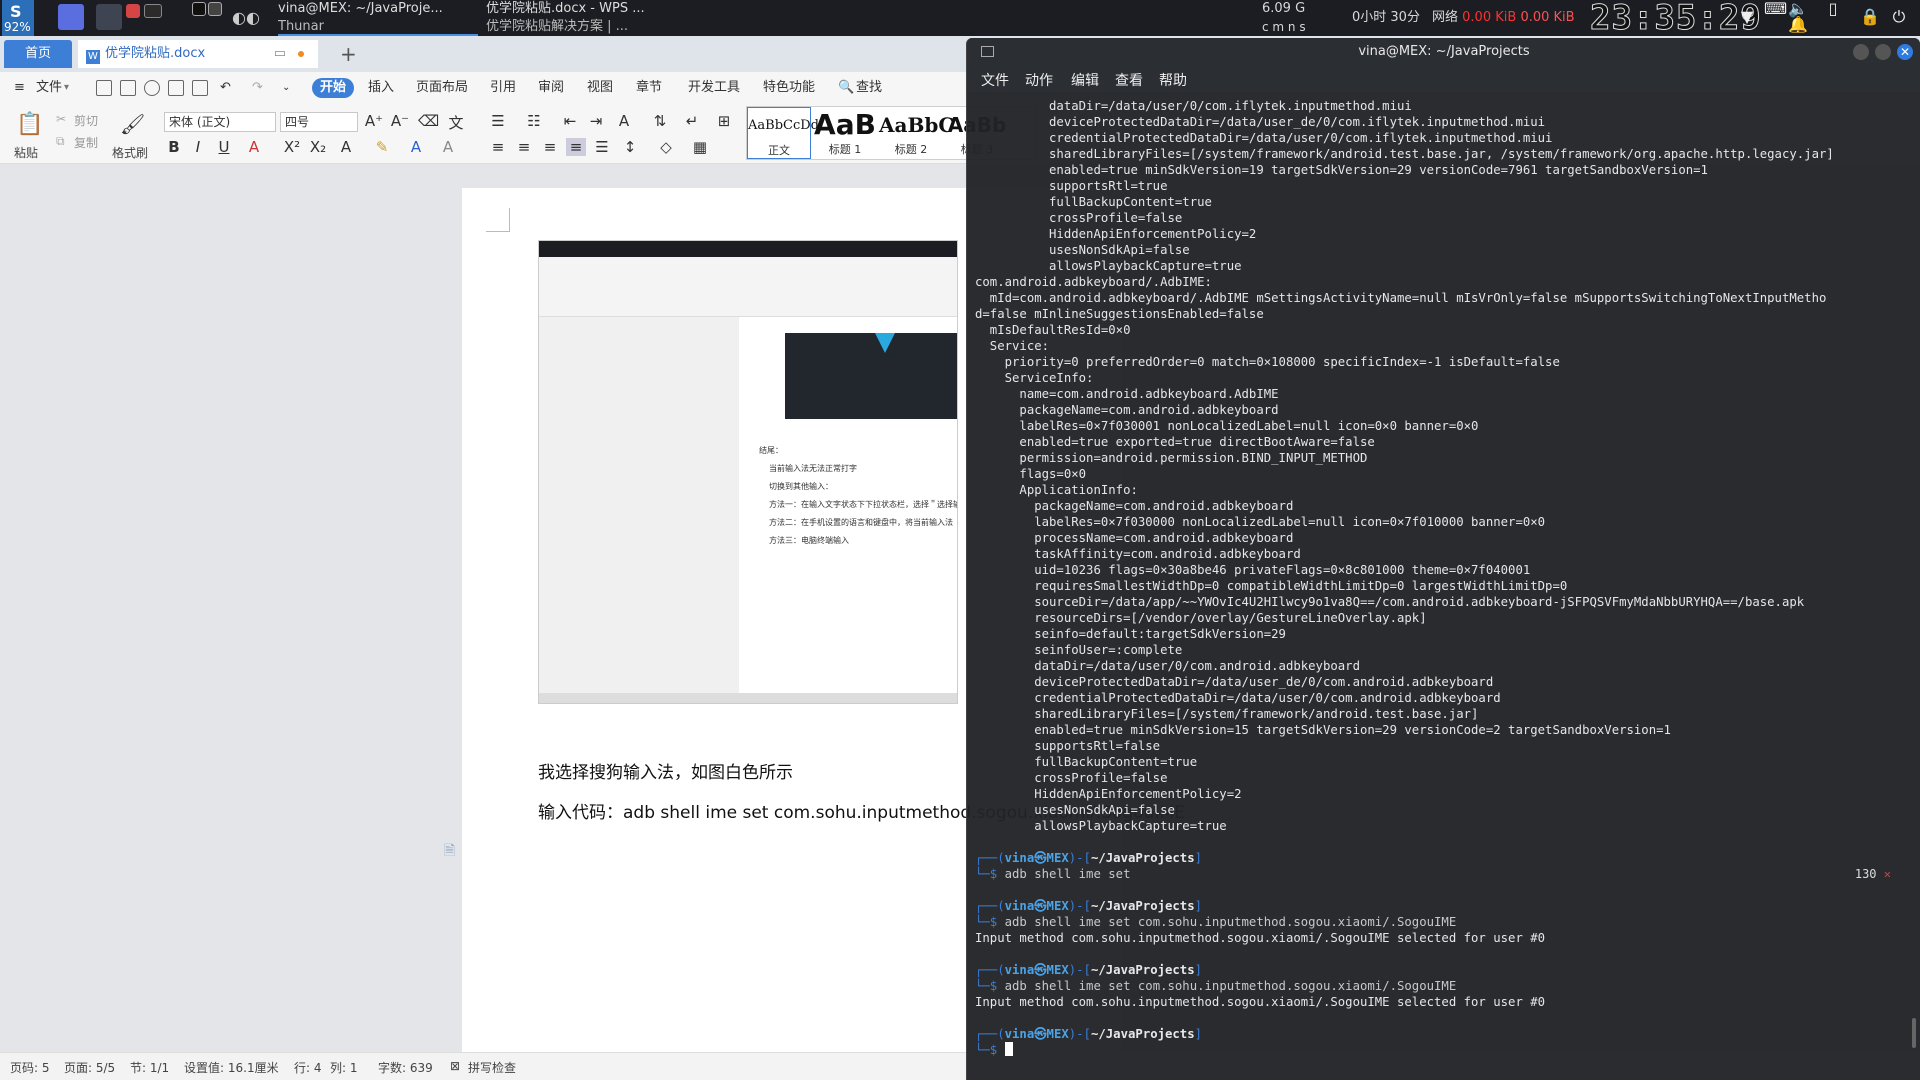  Describe the element at coordinates (348, 54) in the screenshot. I see `new-tab-button: +` at that location.